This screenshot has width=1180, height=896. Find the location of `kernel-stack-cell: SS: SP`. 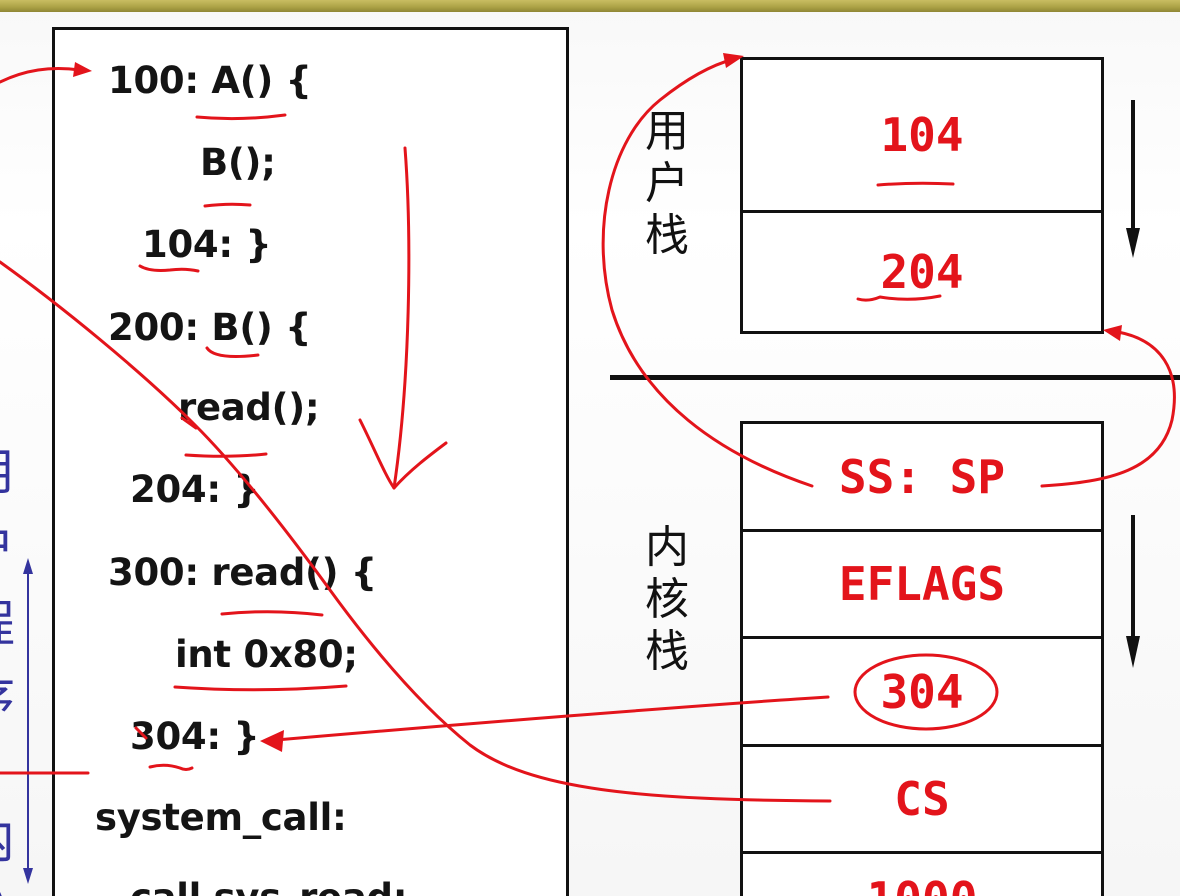

kernel-stack-cell: SS: SP is located at coordinates (922, 478).